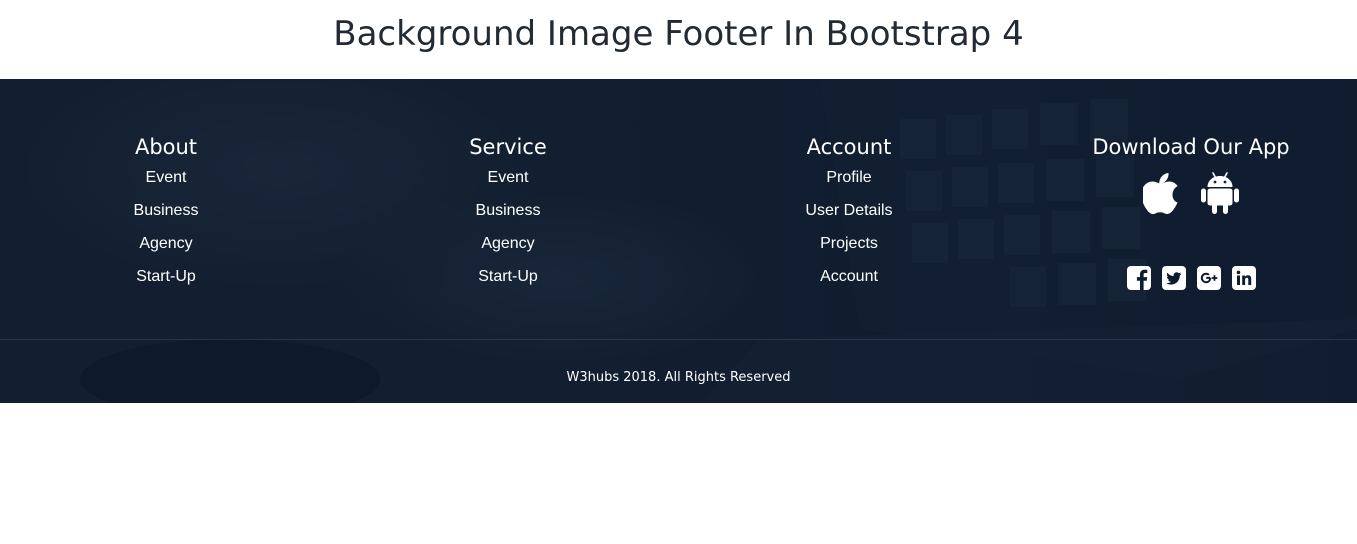 The width and height of the screenshot is (1357, 544). What do you see at coordinates (1191, 195) in the screenshot?
I see `app-store-links` at bounding box center [1191, 195].